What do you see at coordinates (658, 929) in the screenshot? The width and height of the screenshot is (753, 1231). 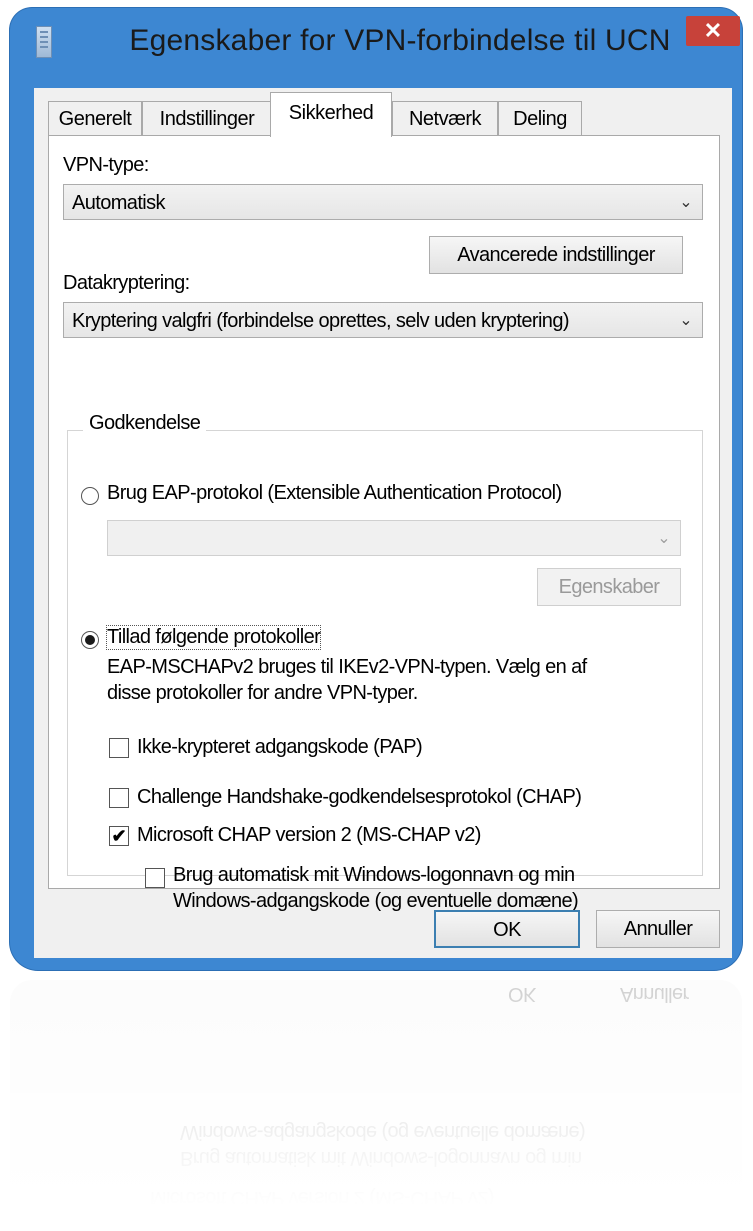 I see `cancel-button: Annuller` at bounding box center [658, 929].